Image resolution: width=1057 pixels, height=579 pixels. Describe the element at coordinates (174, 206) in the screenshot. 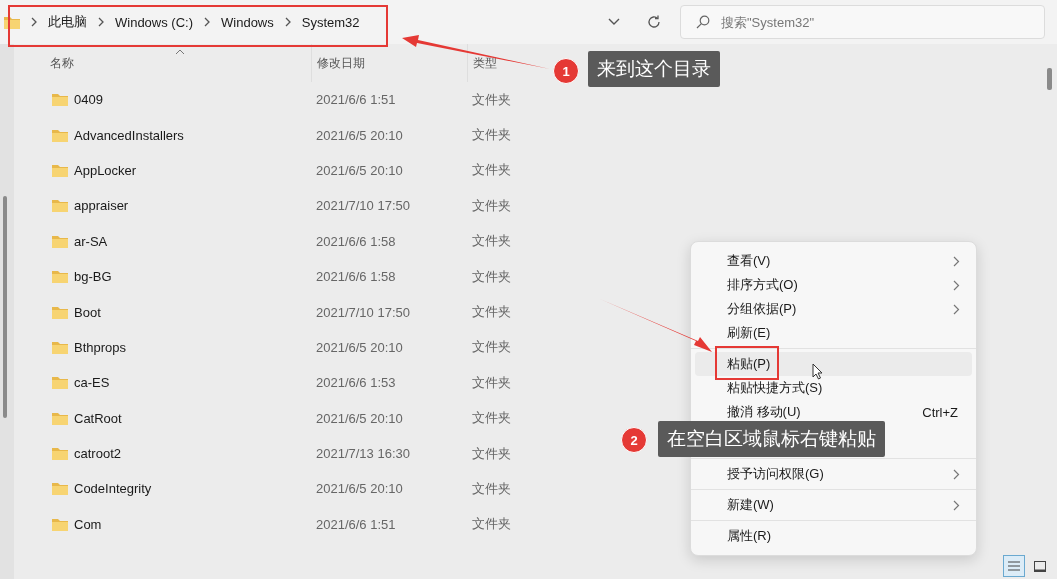

I see `file-name: appraiser` at that location.